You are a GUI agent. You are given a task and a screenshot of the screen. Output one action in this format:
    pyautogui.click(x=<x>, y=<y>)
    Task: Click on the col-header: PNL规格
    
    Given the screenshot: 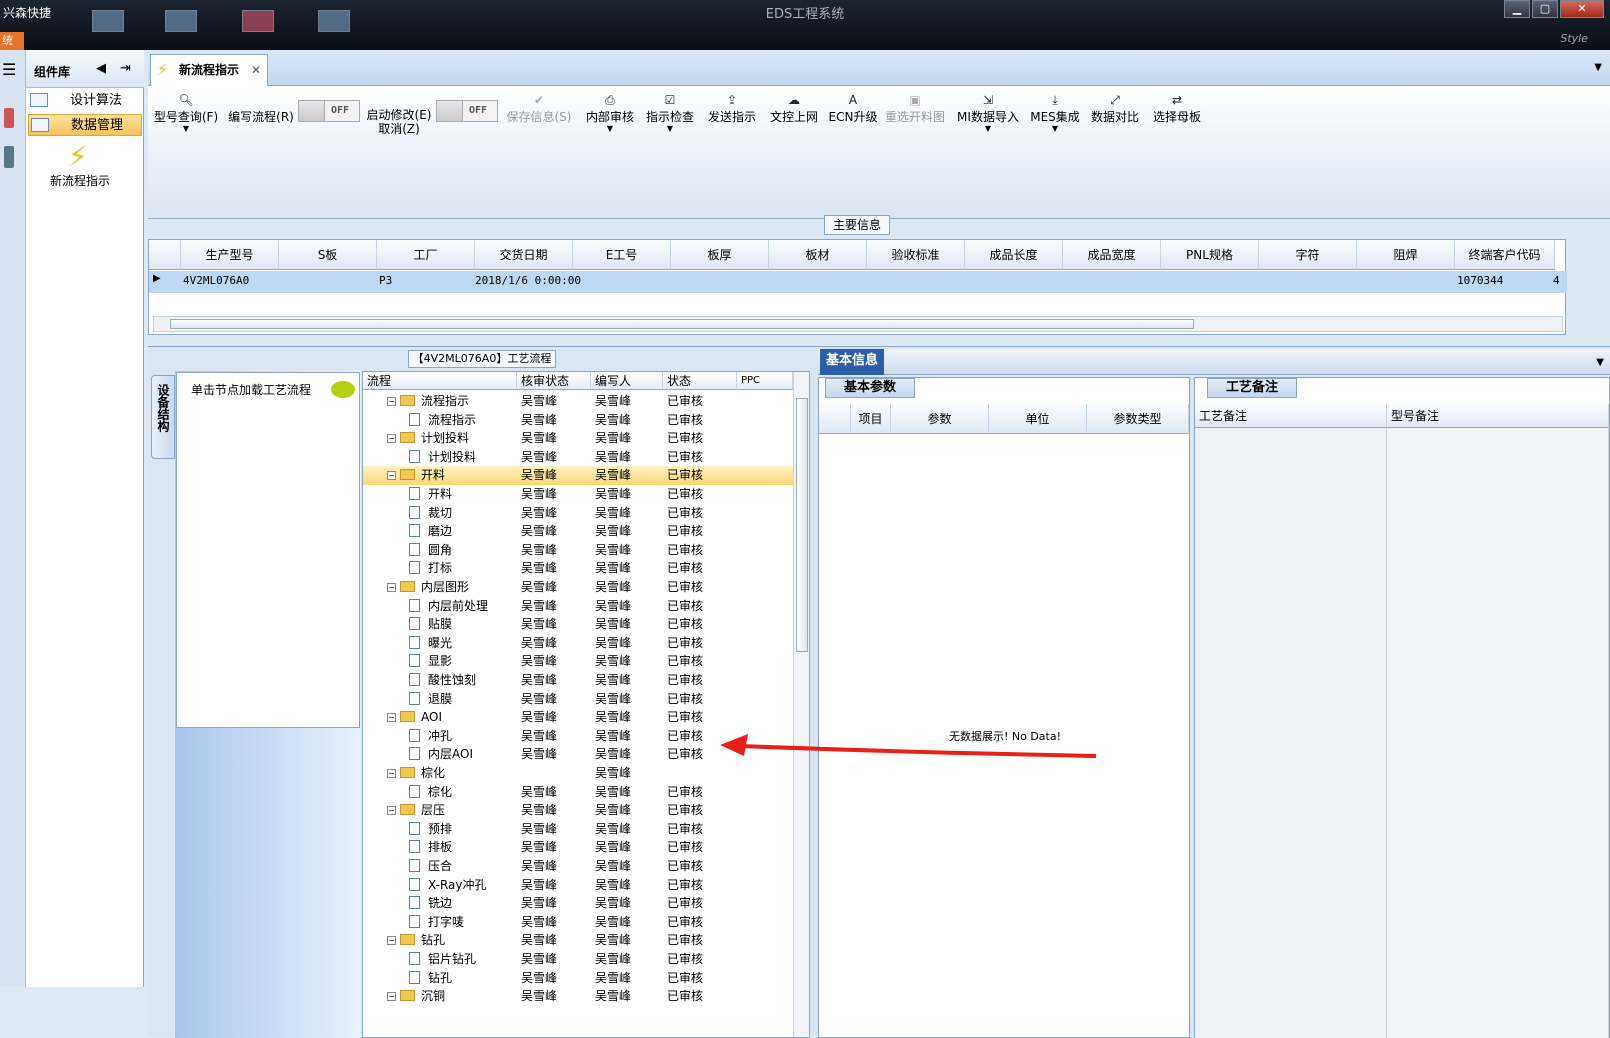 What is the action you would take?
    pyautogui.click(x=1210, y=255)
    